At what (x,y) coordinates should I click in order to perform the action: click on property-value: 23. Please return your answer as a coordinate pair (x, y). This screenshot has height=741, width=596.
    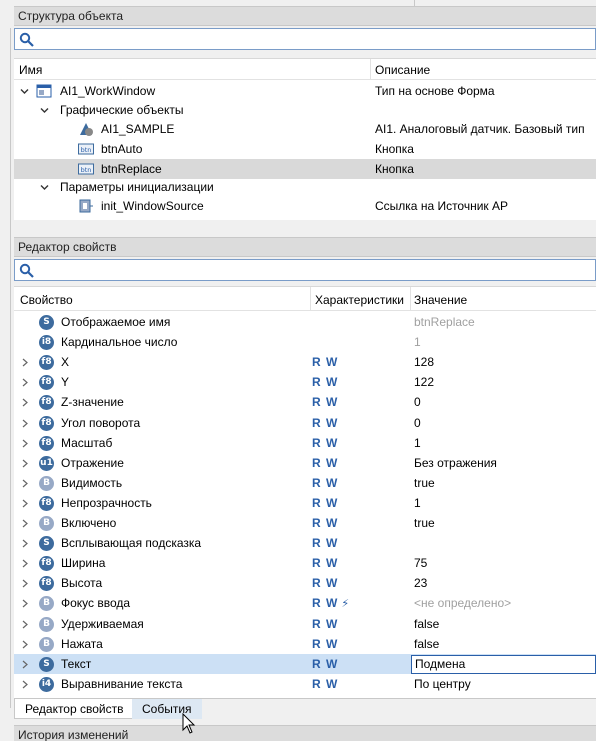
    Looking at the image, I should click on (420, 583).